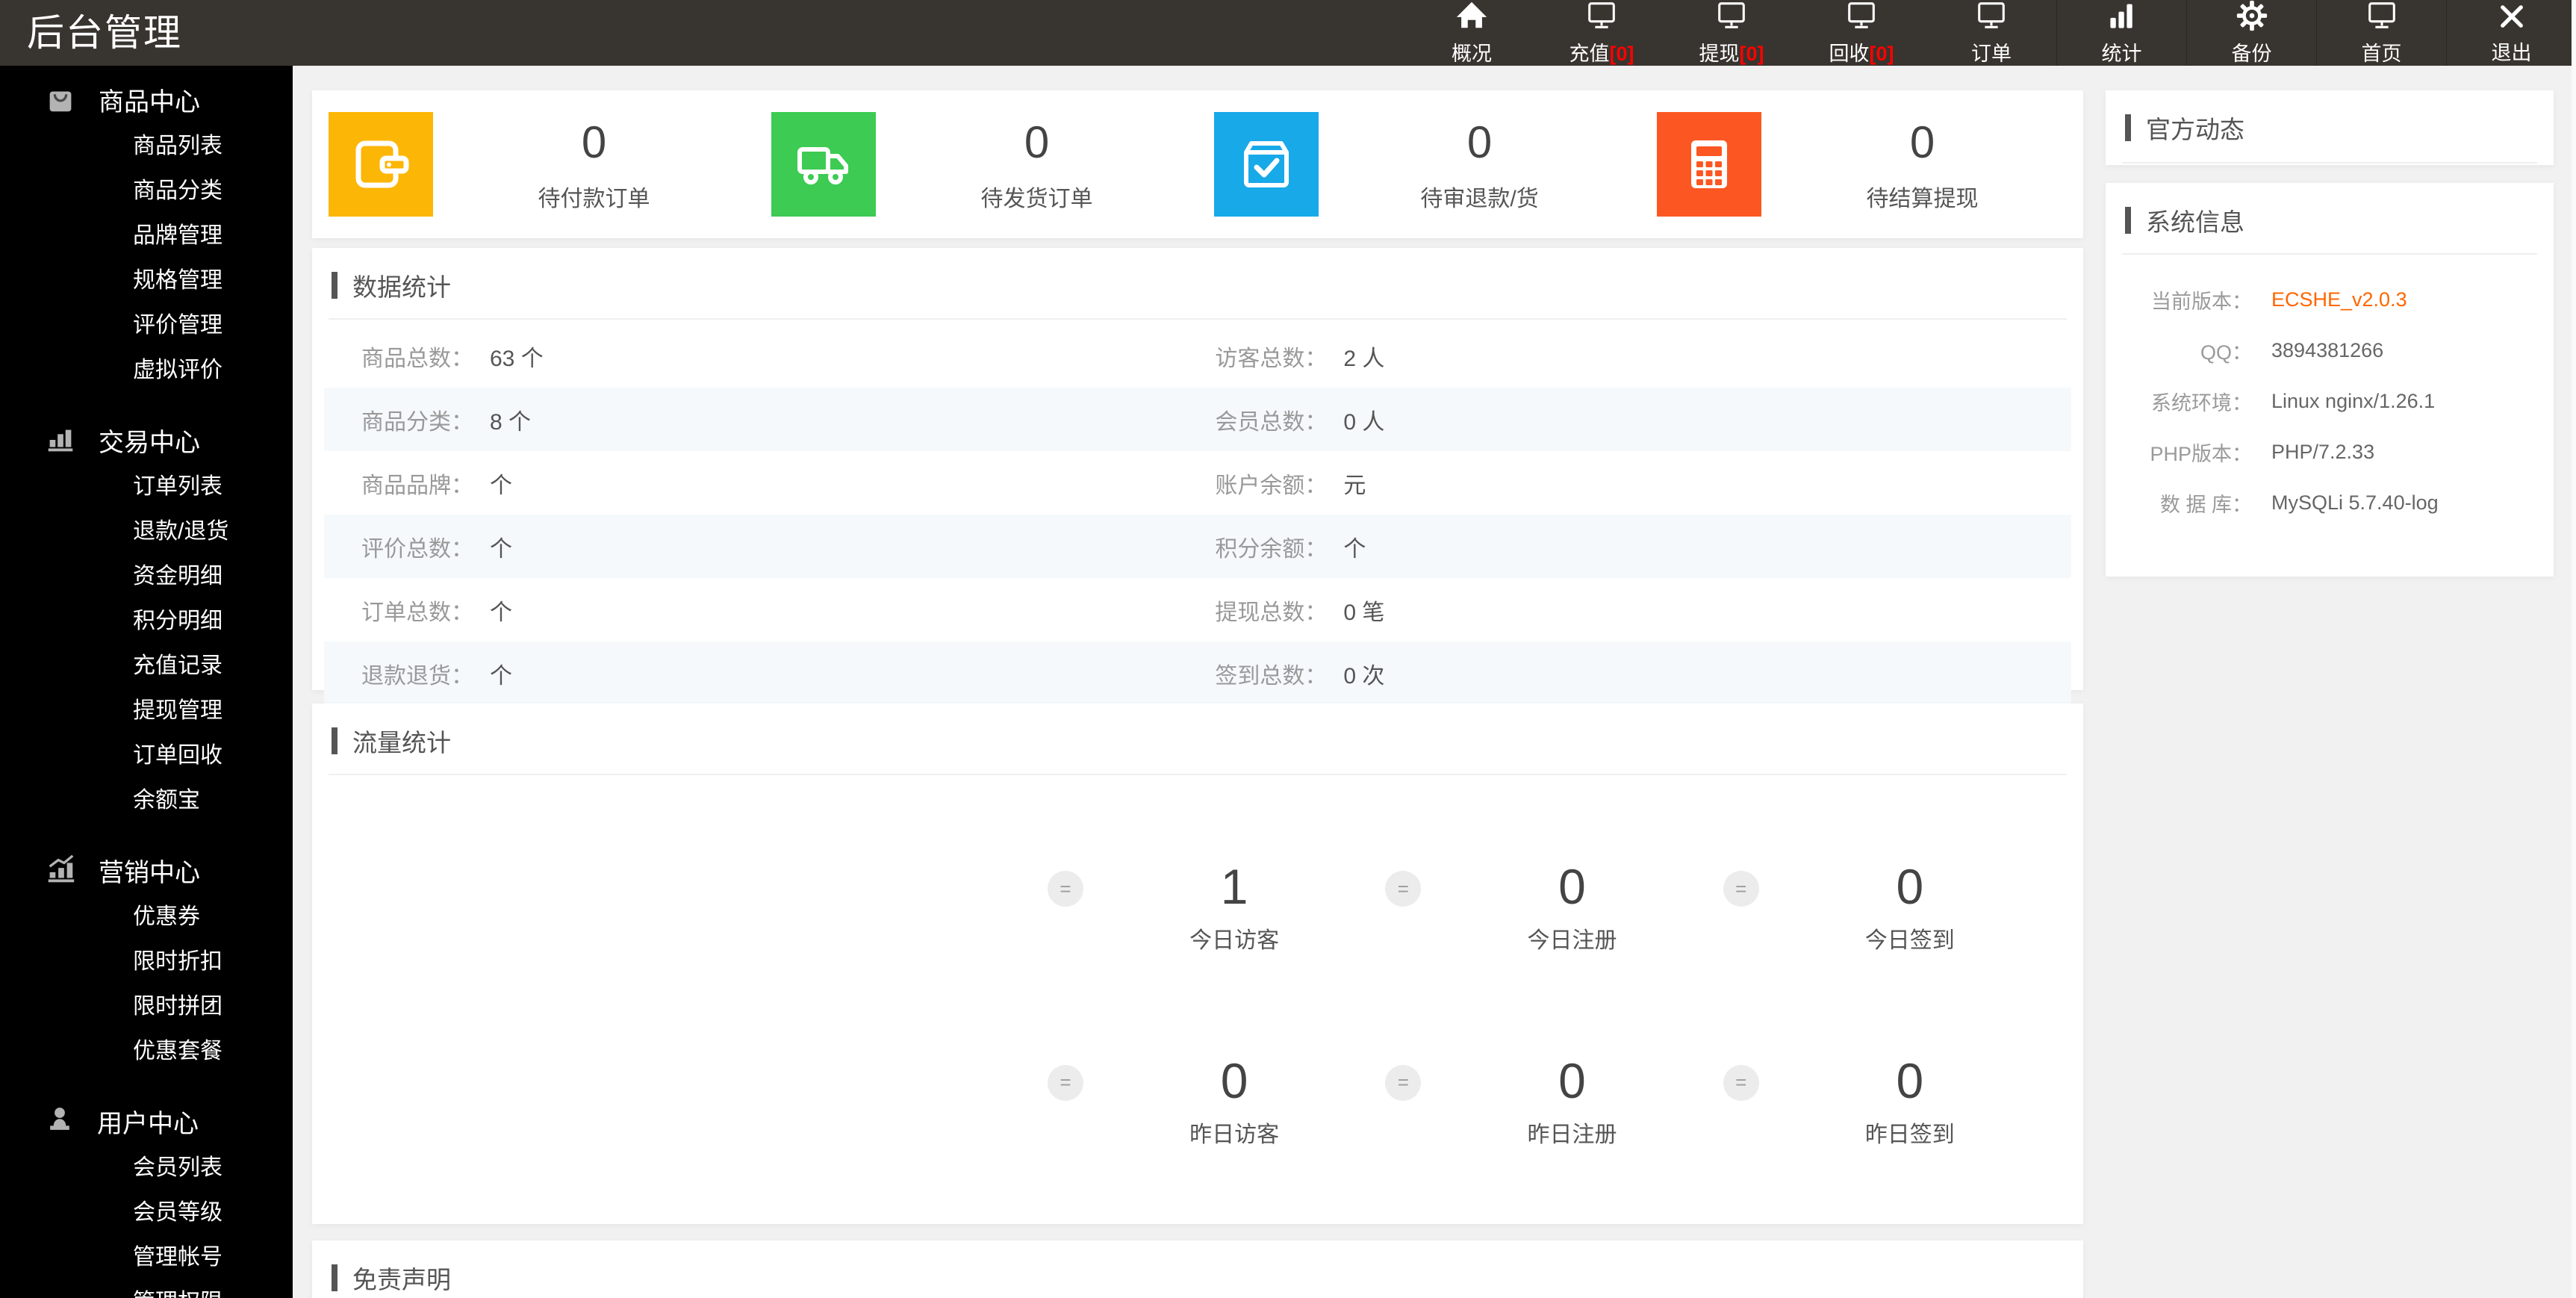 The height and width of the screenshot is (1298, 2576). Describe the element at coordinates (1892, 906) in the screenshot. I see `traffic-stat: = 0 今日签到` at that location.